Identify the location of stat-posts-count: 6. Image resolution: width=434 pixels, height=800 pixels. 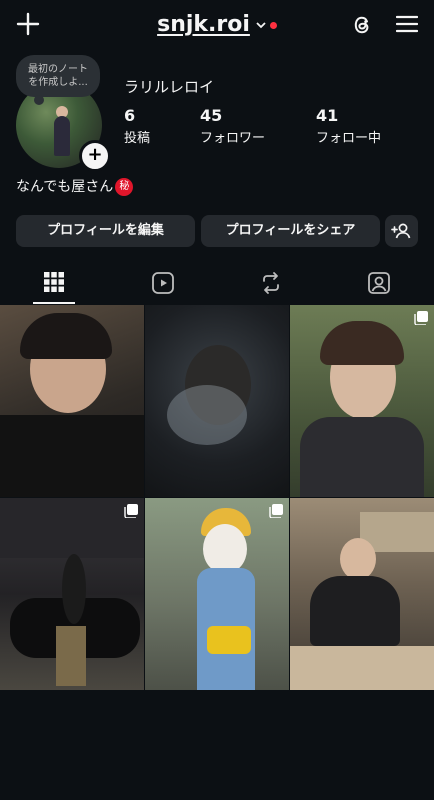
(130, 115).